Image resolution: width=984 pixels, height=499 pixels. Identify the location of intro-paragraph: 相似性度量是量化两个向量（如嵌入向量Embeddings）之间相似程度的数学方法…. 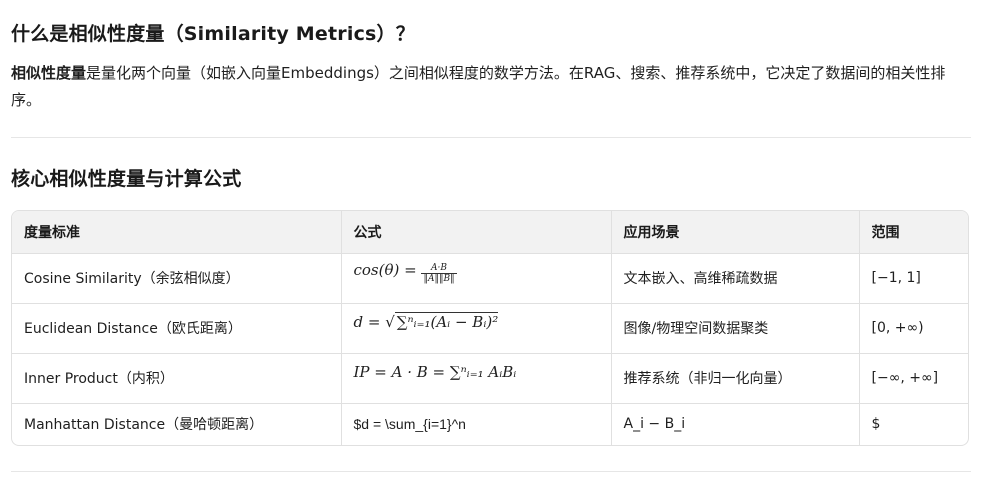
(491, 87).